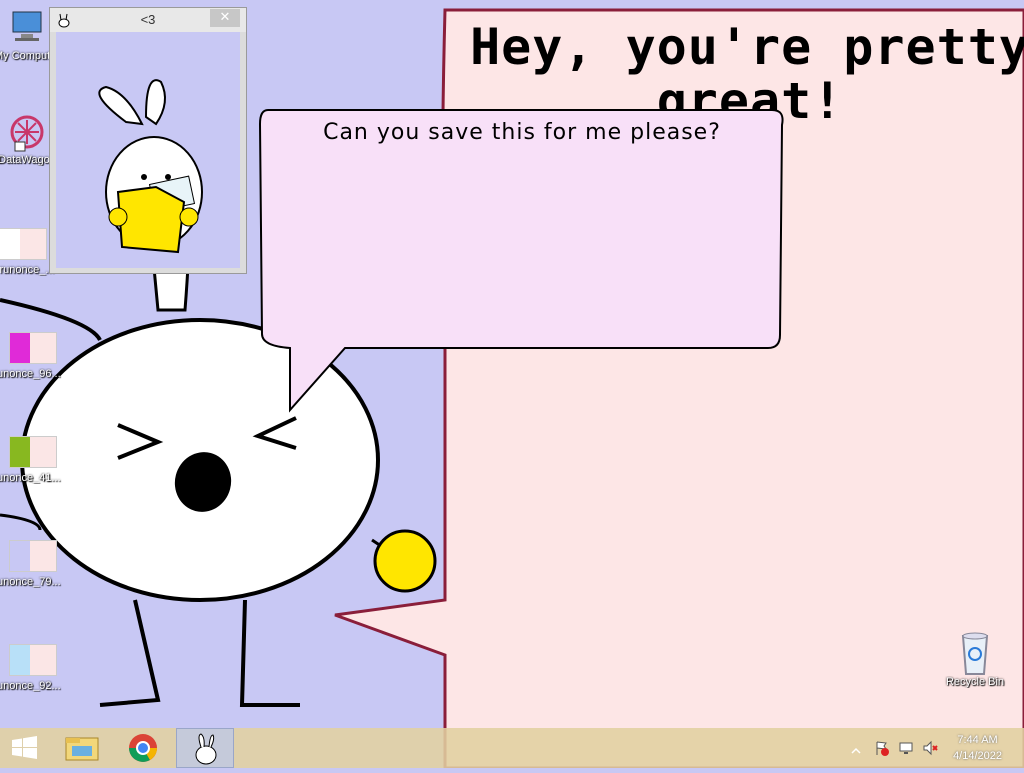  I want to click on speech-bubble-text: Can you save this for me please?, so click(522, 132).